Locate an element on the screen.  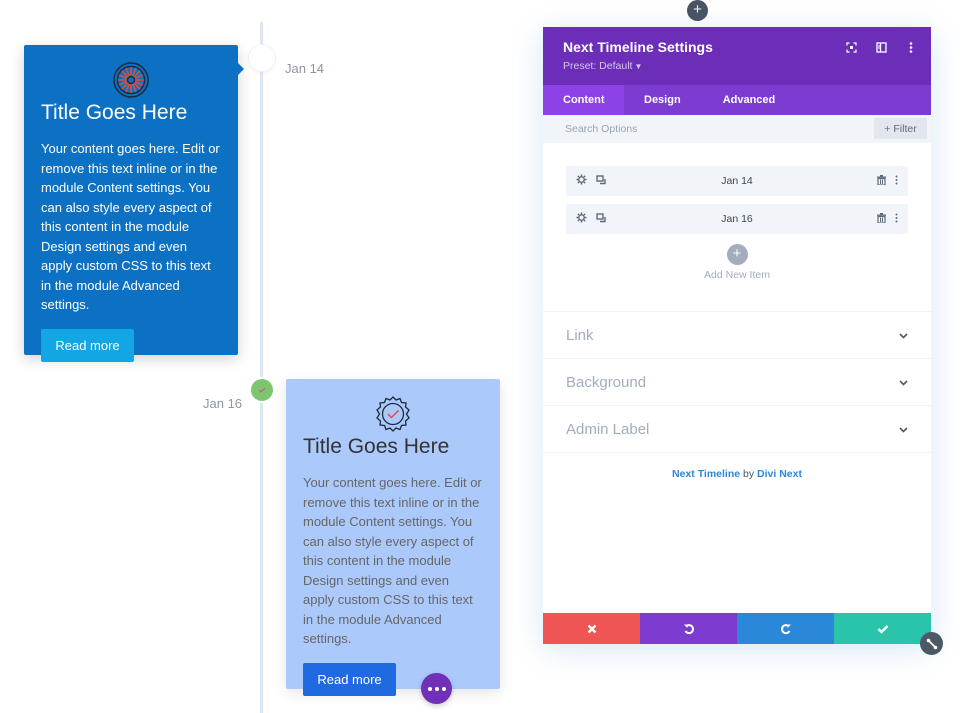
item-label: Jan 16 is located at coordinates (737, 219).